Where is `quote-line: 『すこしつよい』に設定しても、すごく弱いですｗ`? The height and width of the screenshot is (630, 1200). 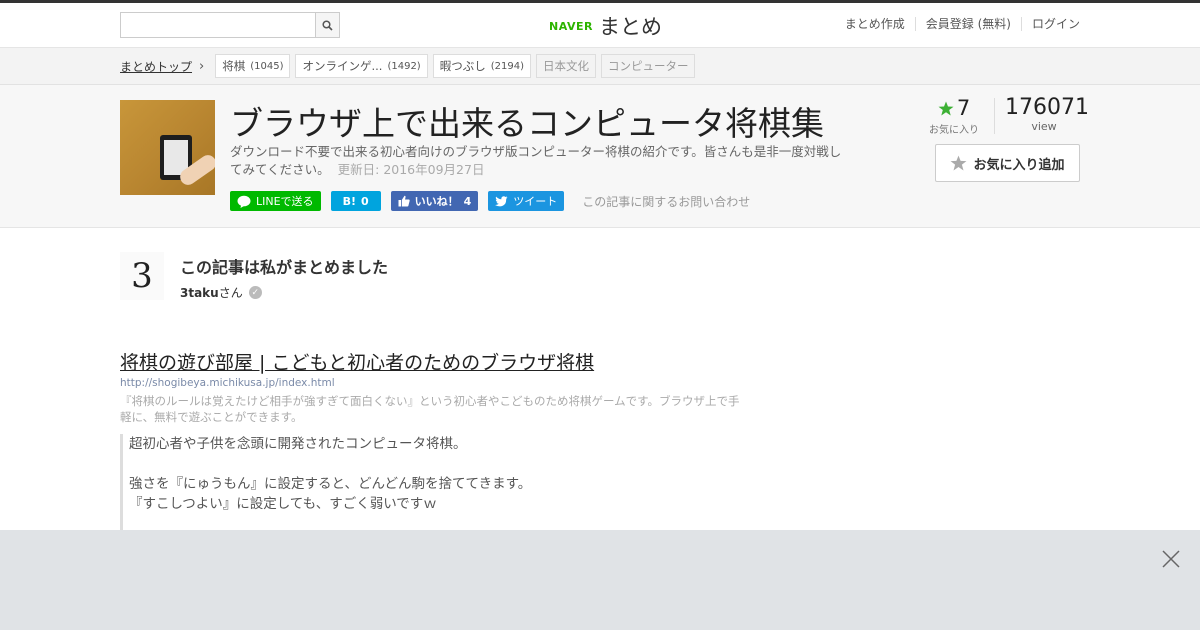
quote-line: 『すこしつよい』に設定しても、すごく弱いですｗ is located at coordinates (283, 504).